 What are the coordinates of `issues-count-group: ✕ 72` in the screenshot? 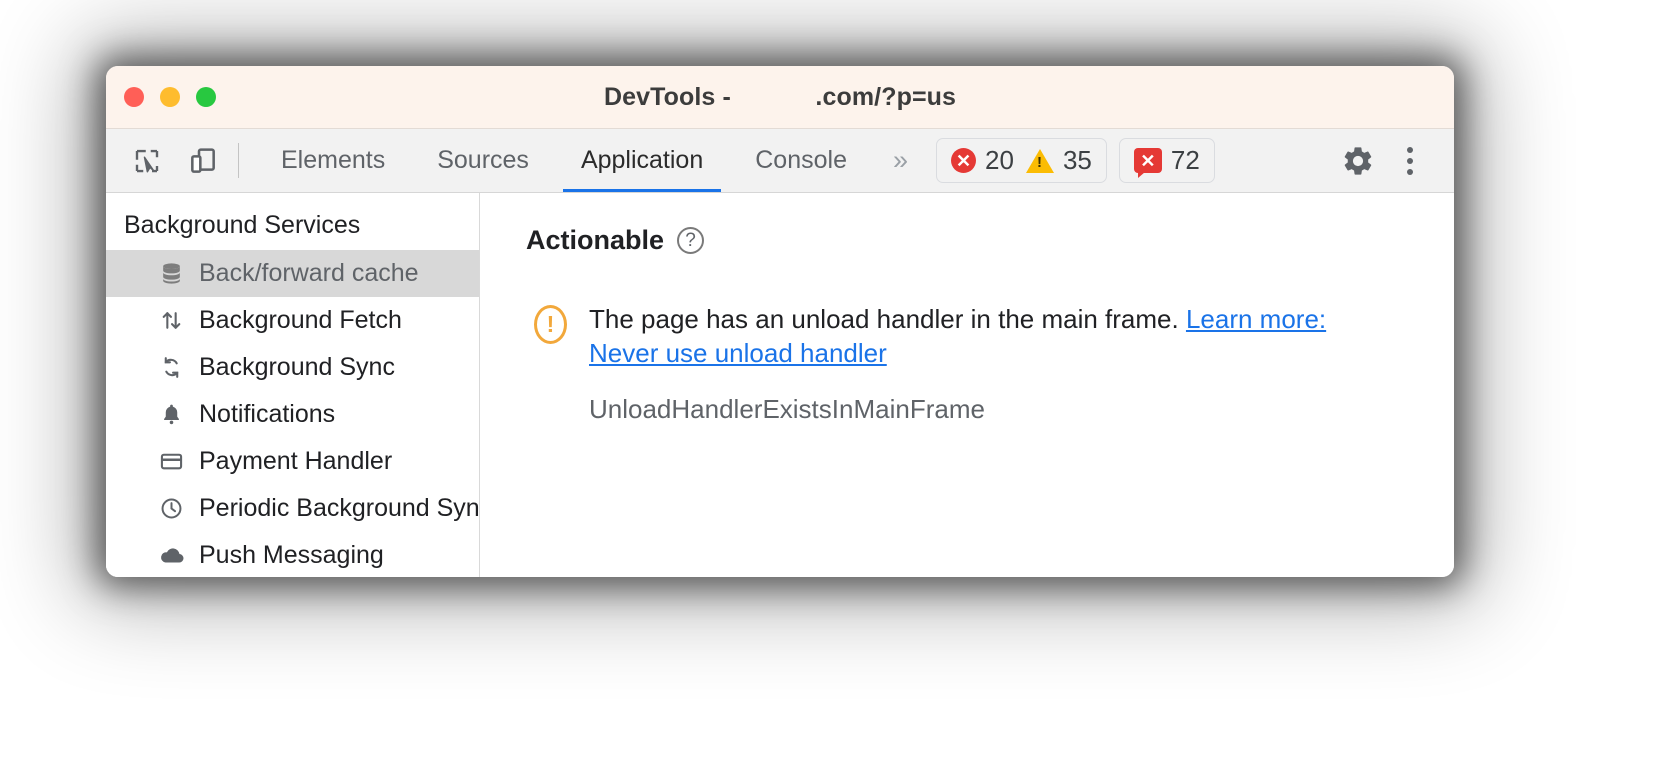 It's located at (1166, 160).